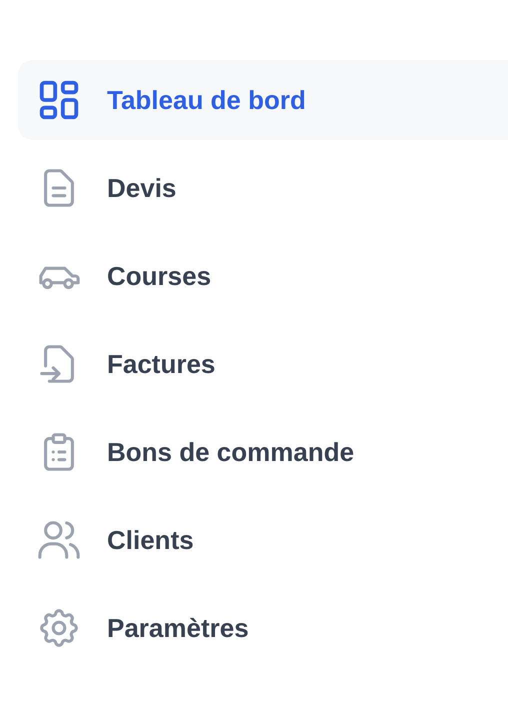 This screenshot has height=714, width=508. Describe the element at coordinates (263, 452) in the screenshot. I see `sidebar-item: Bons de commande` at that location.